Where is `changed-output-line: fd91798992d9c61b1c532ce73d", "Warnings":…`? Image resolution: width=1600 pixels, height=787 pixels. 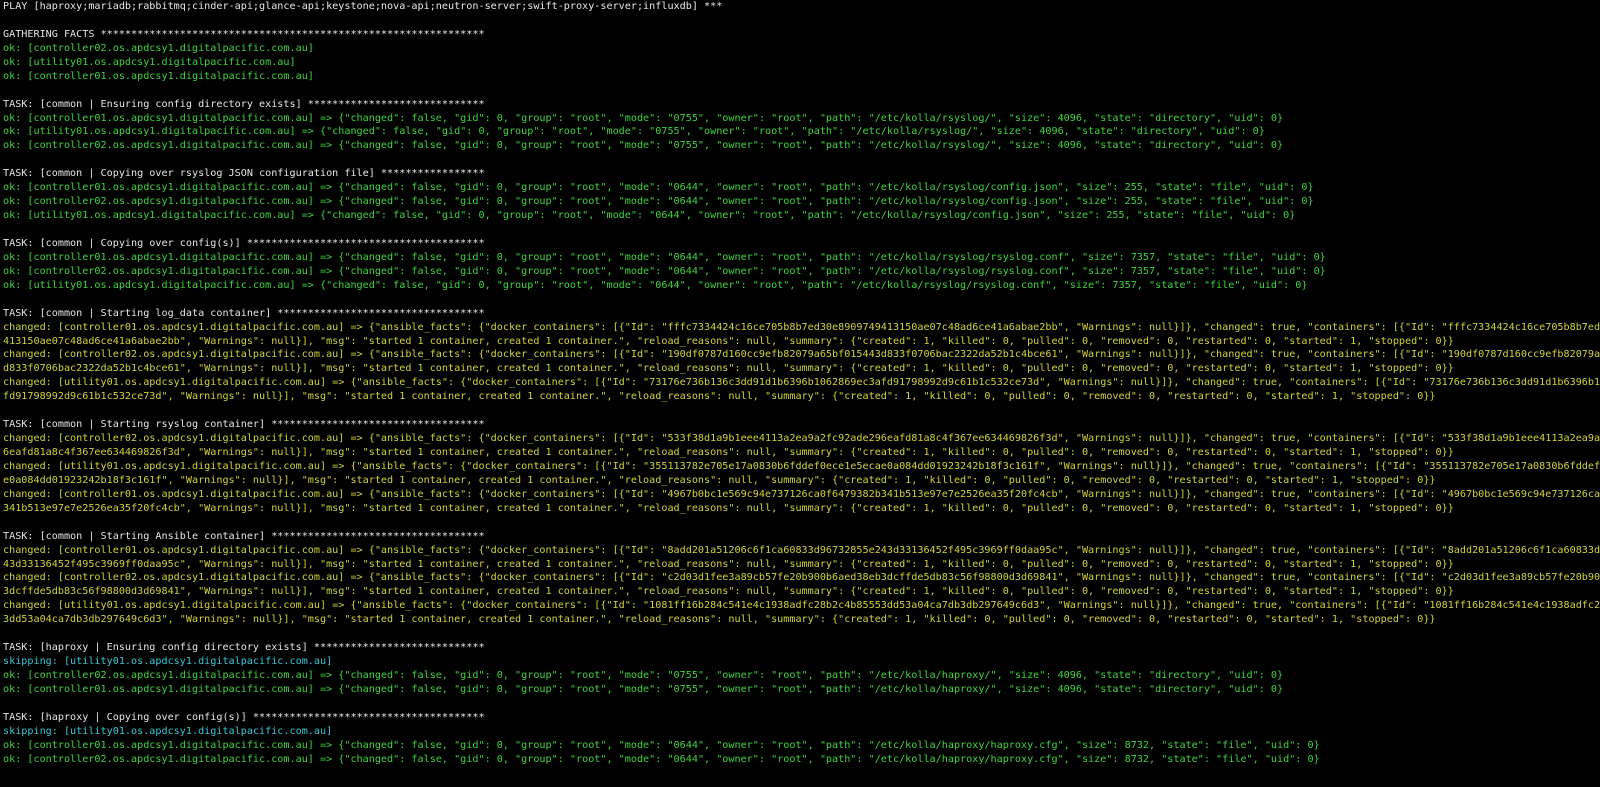 changed-output-line: fd91798992d9c61b1c532ce73d", "Warnings":… is located at coordinates (719, 397).